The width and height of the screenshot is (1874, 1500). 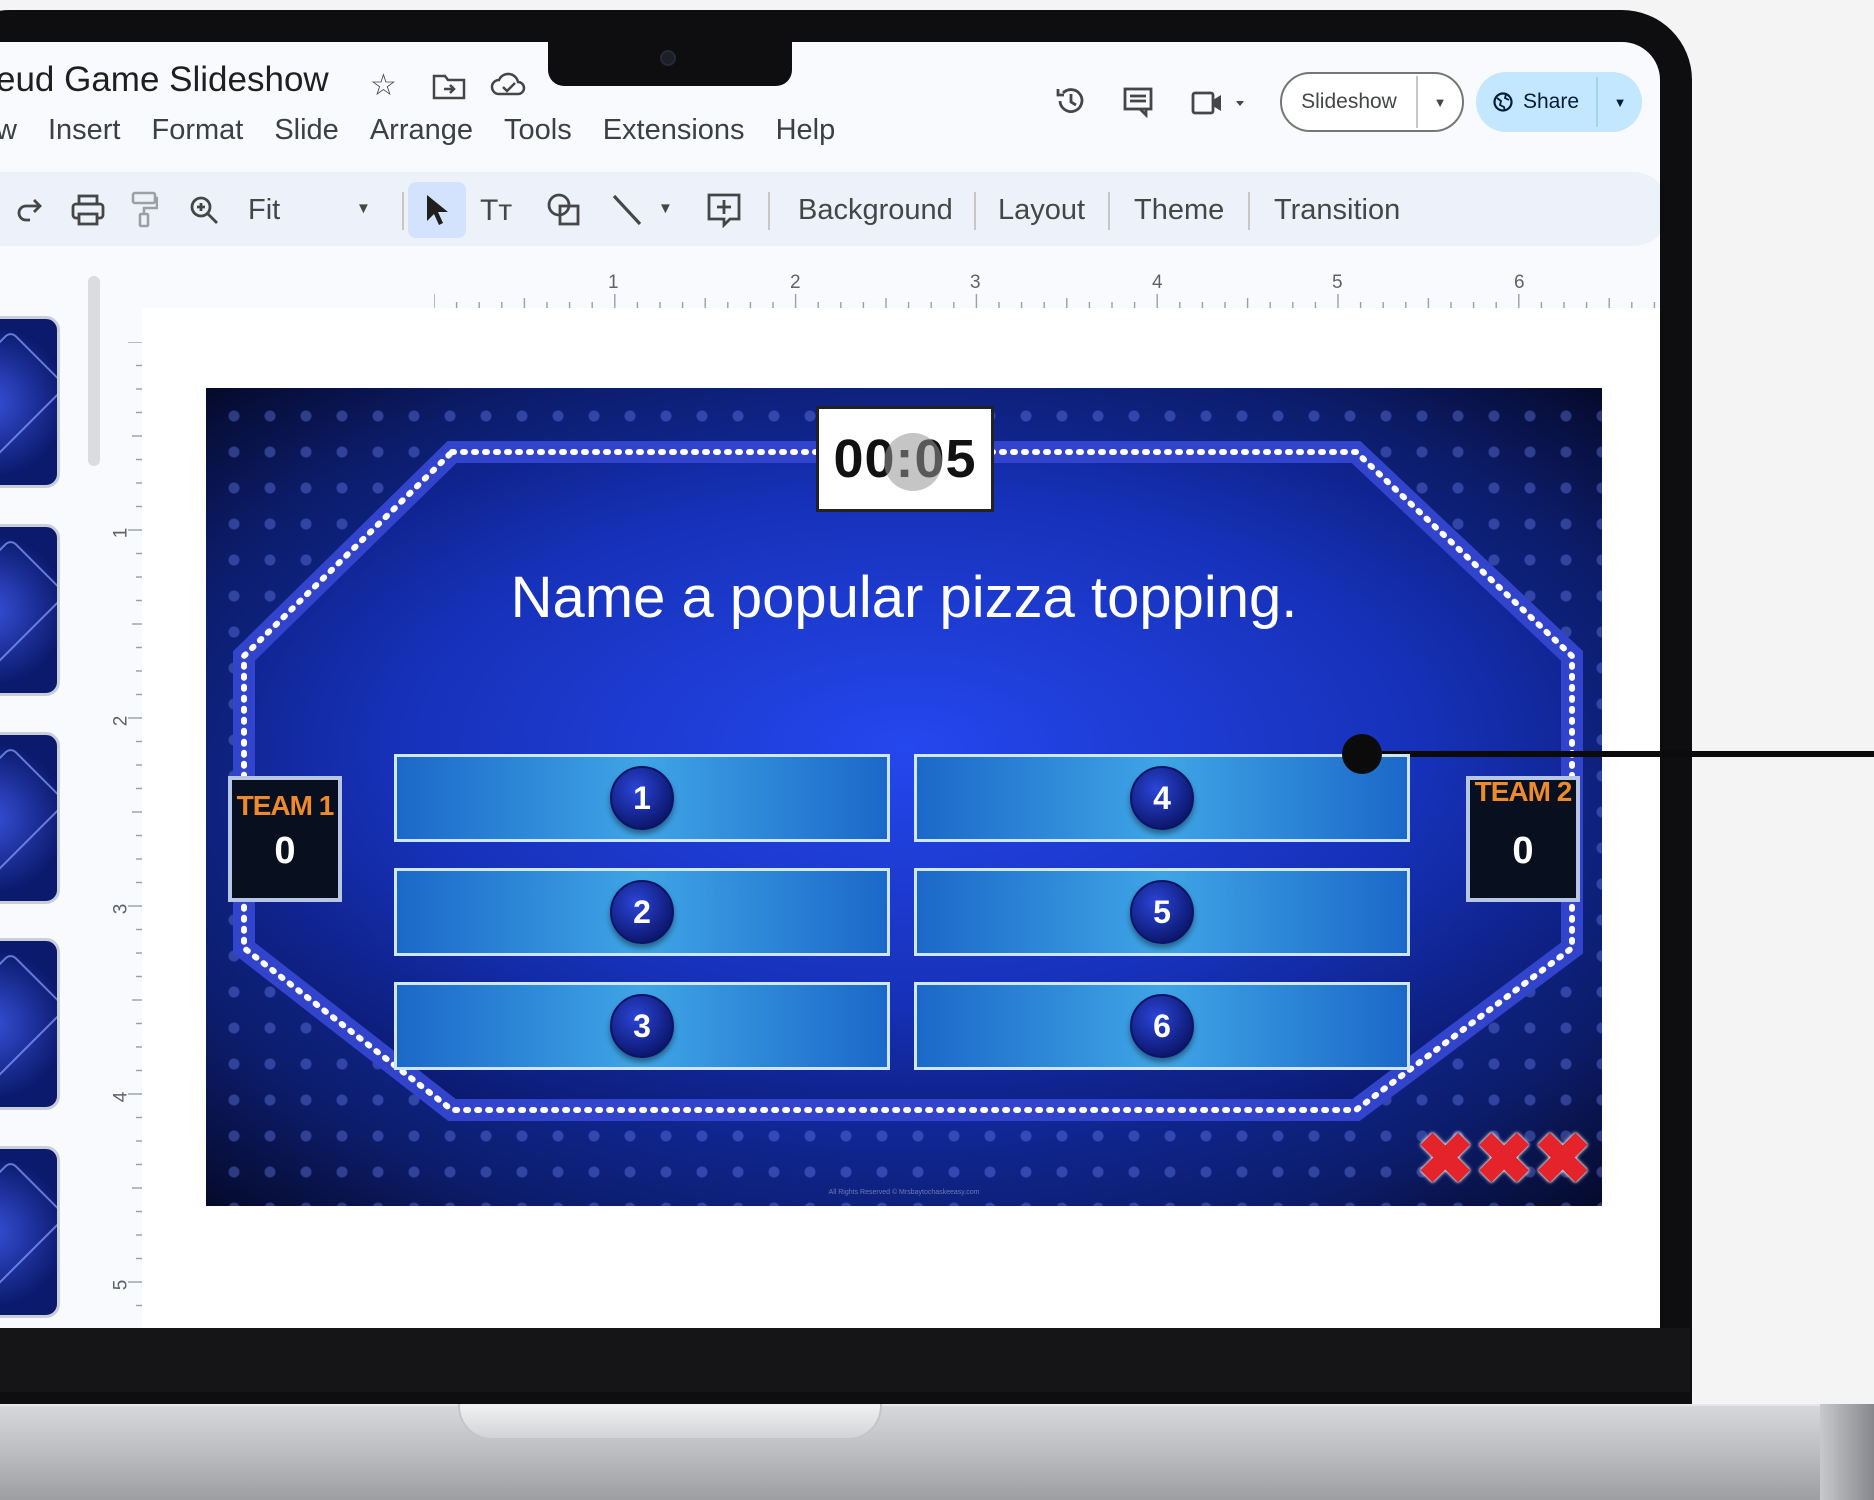 What do you see at coordinates (538, 130) in the screenshot?
I see `menu-tools: Tools` at bounding box center [538, 130].